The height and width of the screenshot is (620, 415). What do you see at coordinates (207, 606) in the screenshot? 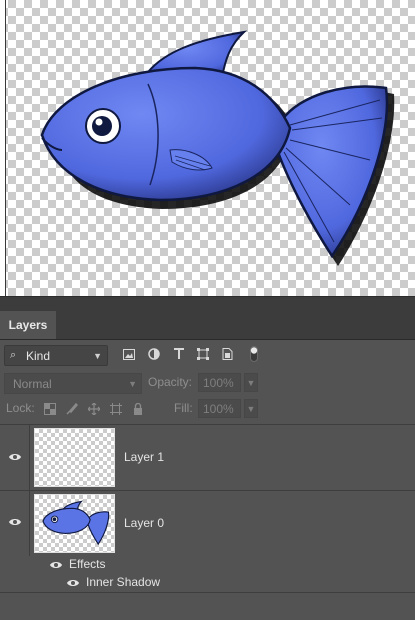
I see `panel-bottom-area` at bounding box center [207, 606].